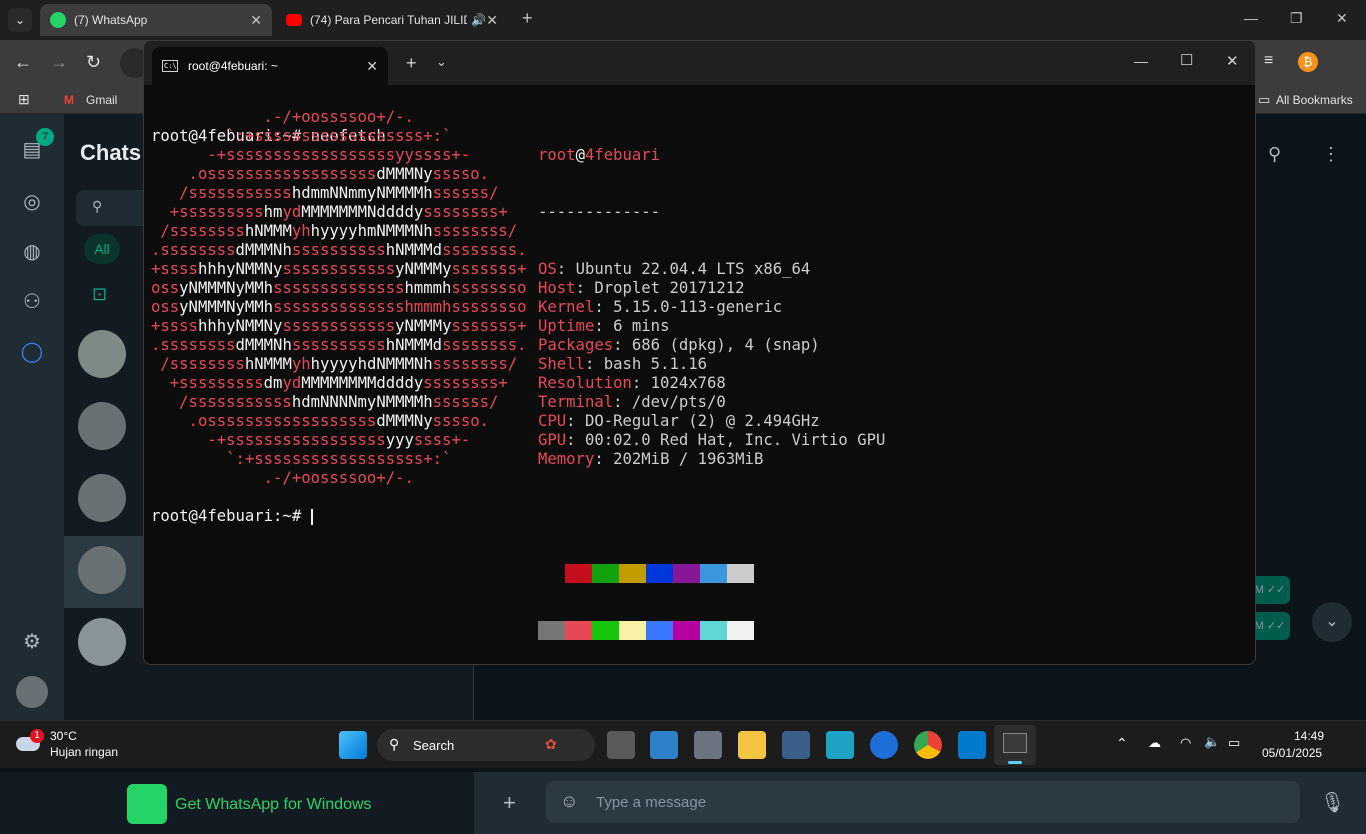 This screenshot has height=834, width=1366. I want to click on battery-icon: ▭, so click(1234, 743).